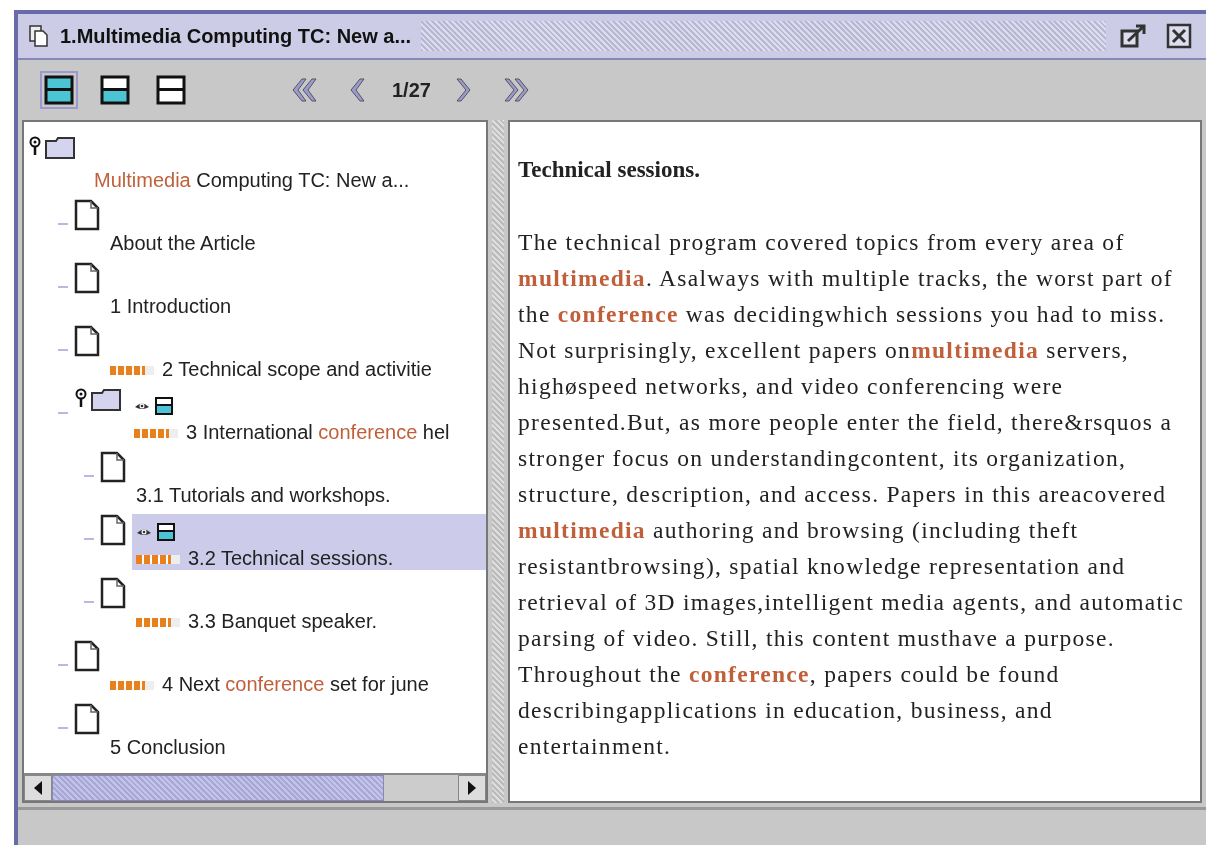 Image resolution: width=1210 pixels, height=845 pixels. What do you see at coordinates (297, 369) in the screenshot?
I see `item-label: 2 Technical scope and activitie` at bounding box center [297, 369].